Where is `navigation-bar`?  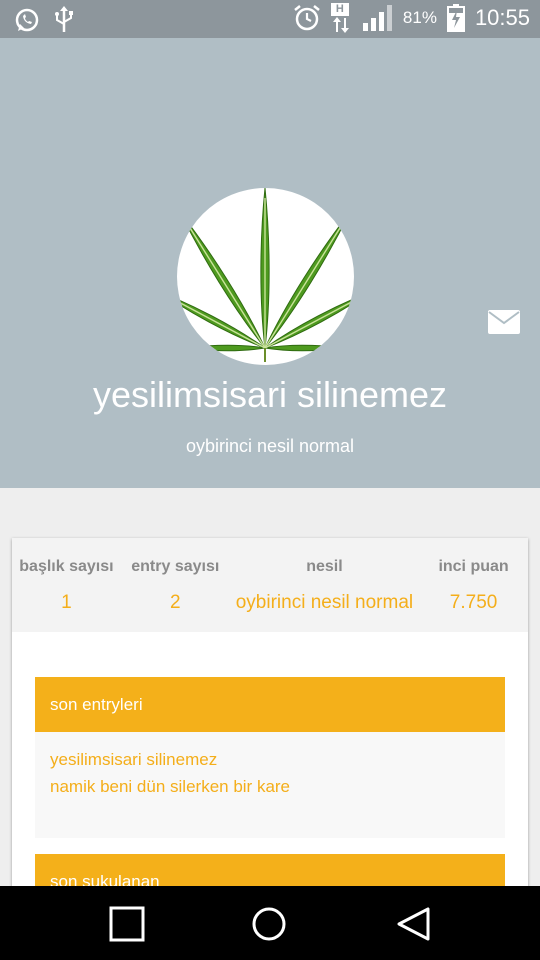 navigation-bar is located at coordinates (270, 923).